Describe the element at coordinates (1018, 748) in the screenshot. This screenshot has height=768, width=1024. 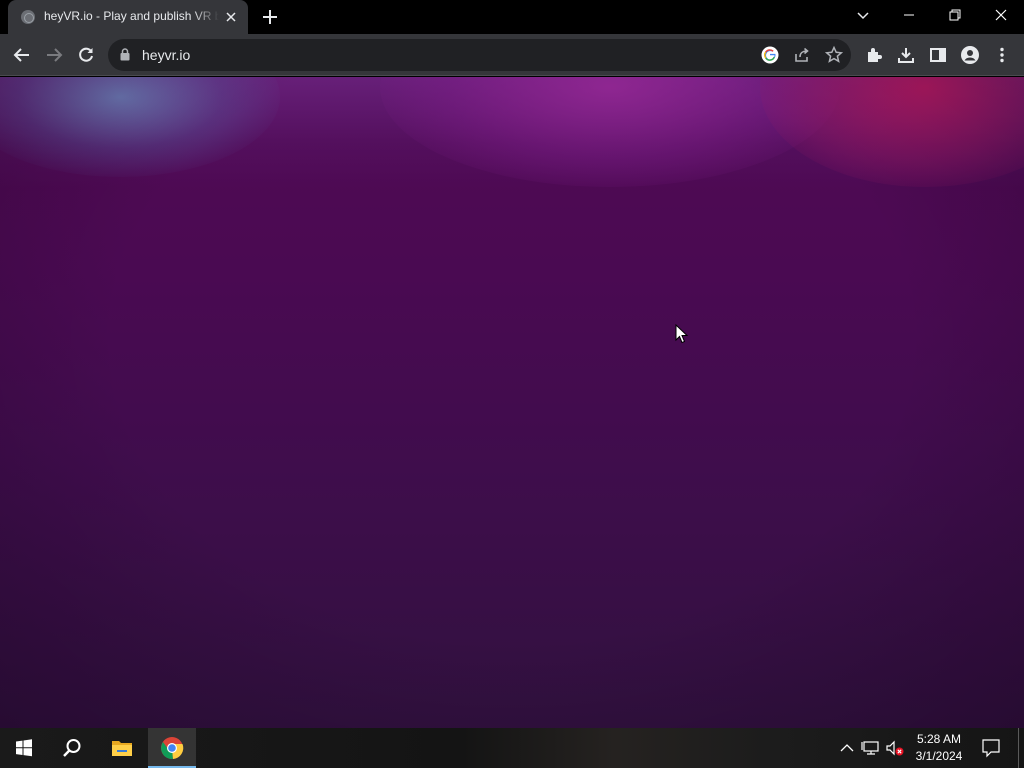
I see `show-desktop-button` at that location.